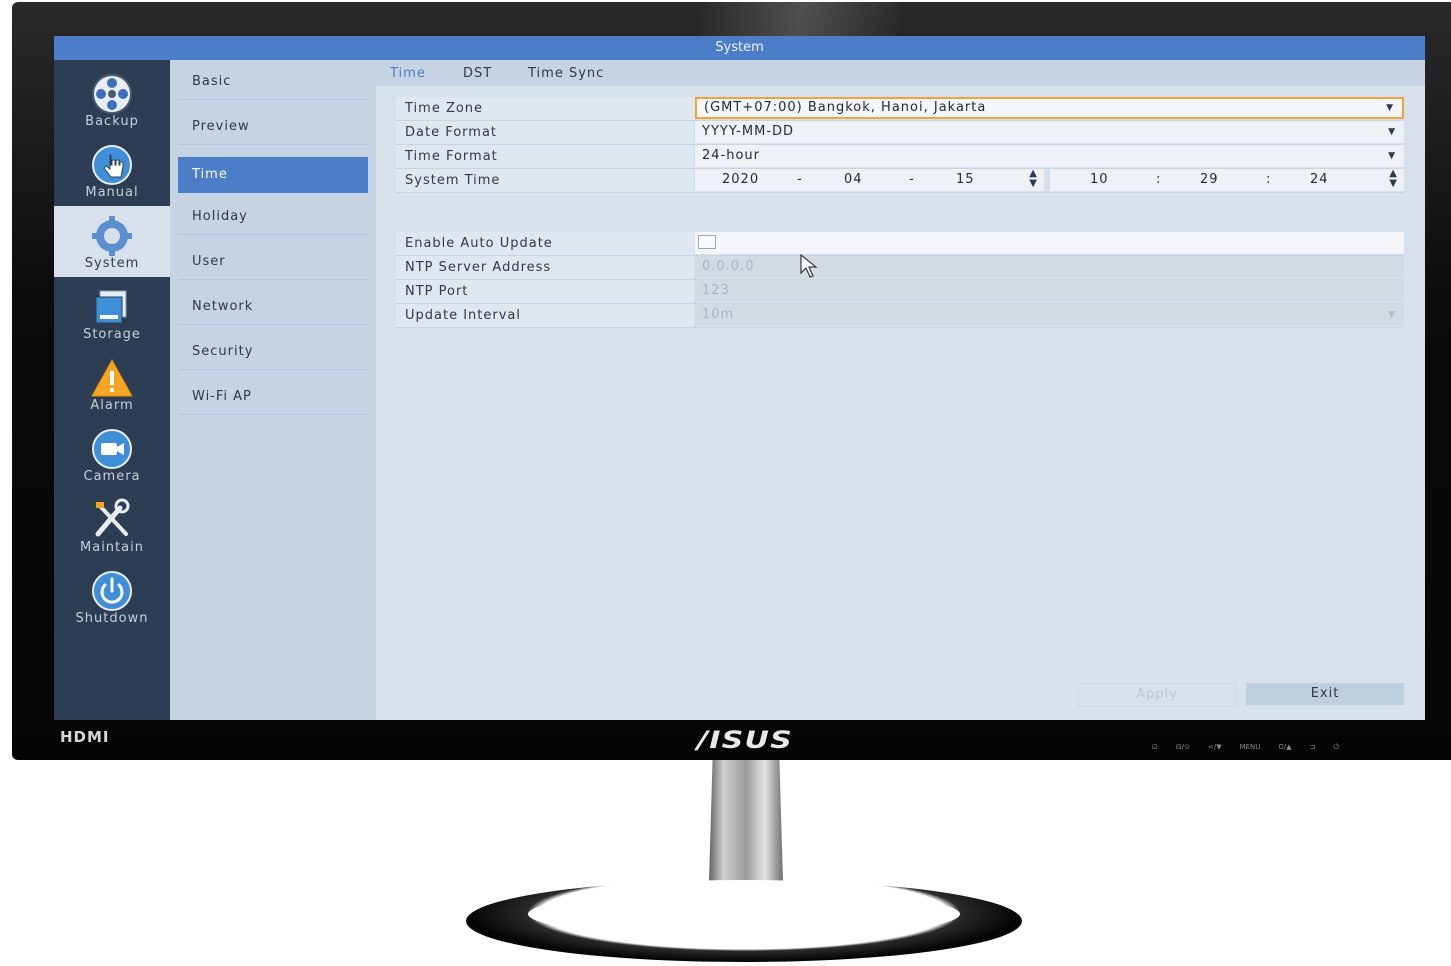 The image size is (1451, 966). I want to click on menu-item-label: System, so click(112, 263).